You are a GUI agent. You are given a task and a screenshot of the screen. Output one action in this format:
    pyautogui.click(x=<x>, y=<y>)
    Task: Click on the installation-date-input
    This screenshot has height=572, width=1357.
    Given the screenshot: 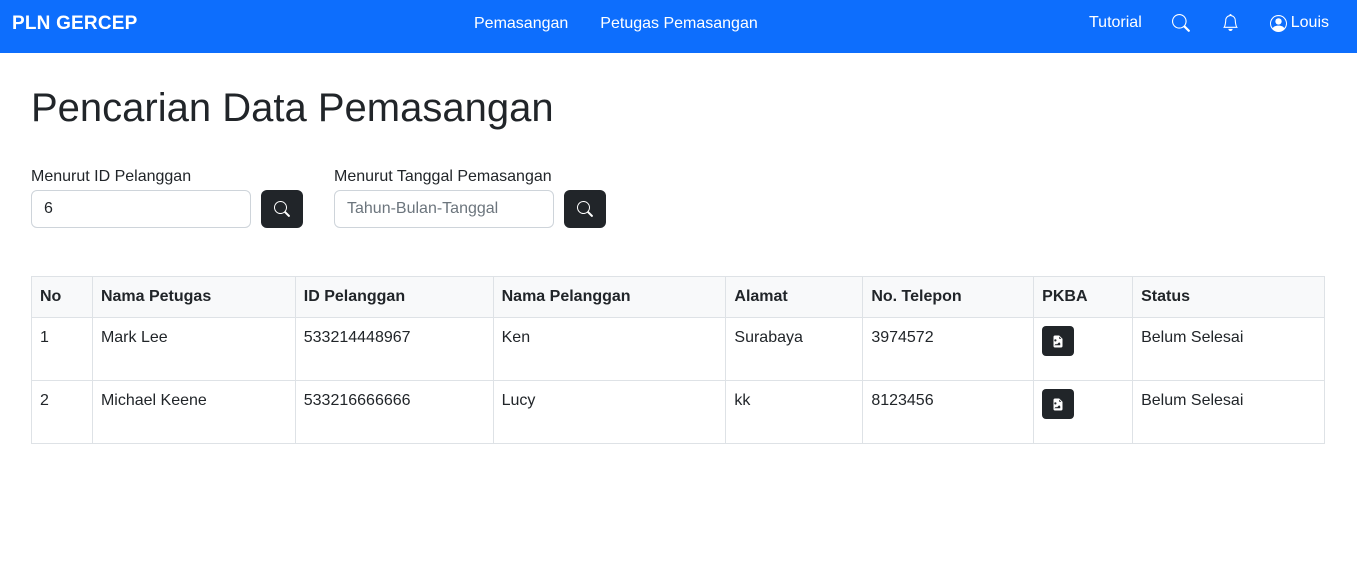 What is the action you would take?
    pyautogui.click(x=444, y=209)
    